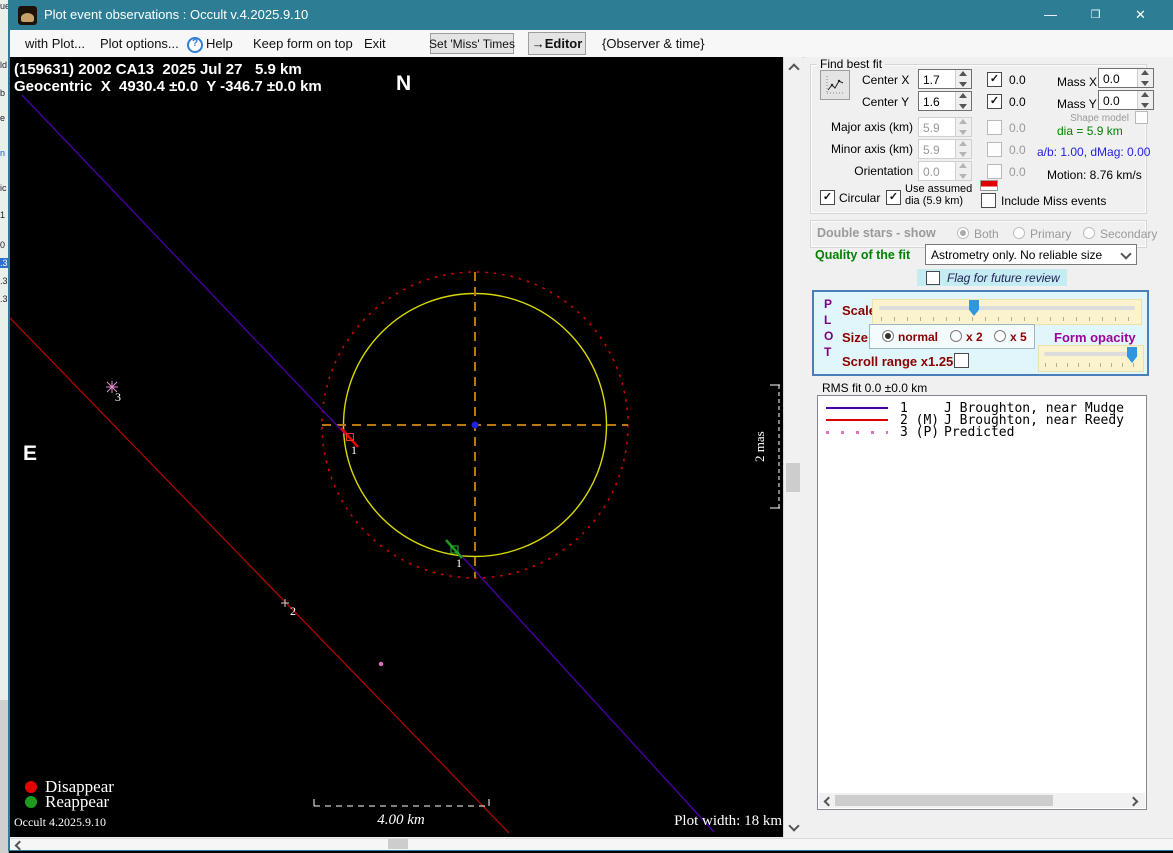  I want to click on chord-1-line-a, so click(185, 266).